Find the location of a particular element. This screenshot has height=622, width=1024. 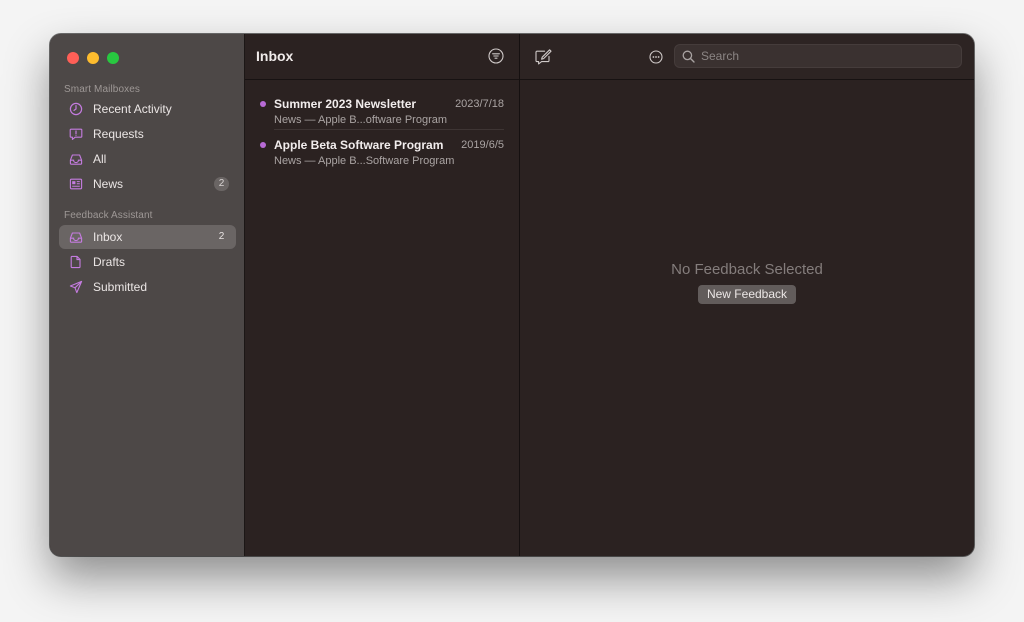

compose-icon is located at coordinates (543, 57).